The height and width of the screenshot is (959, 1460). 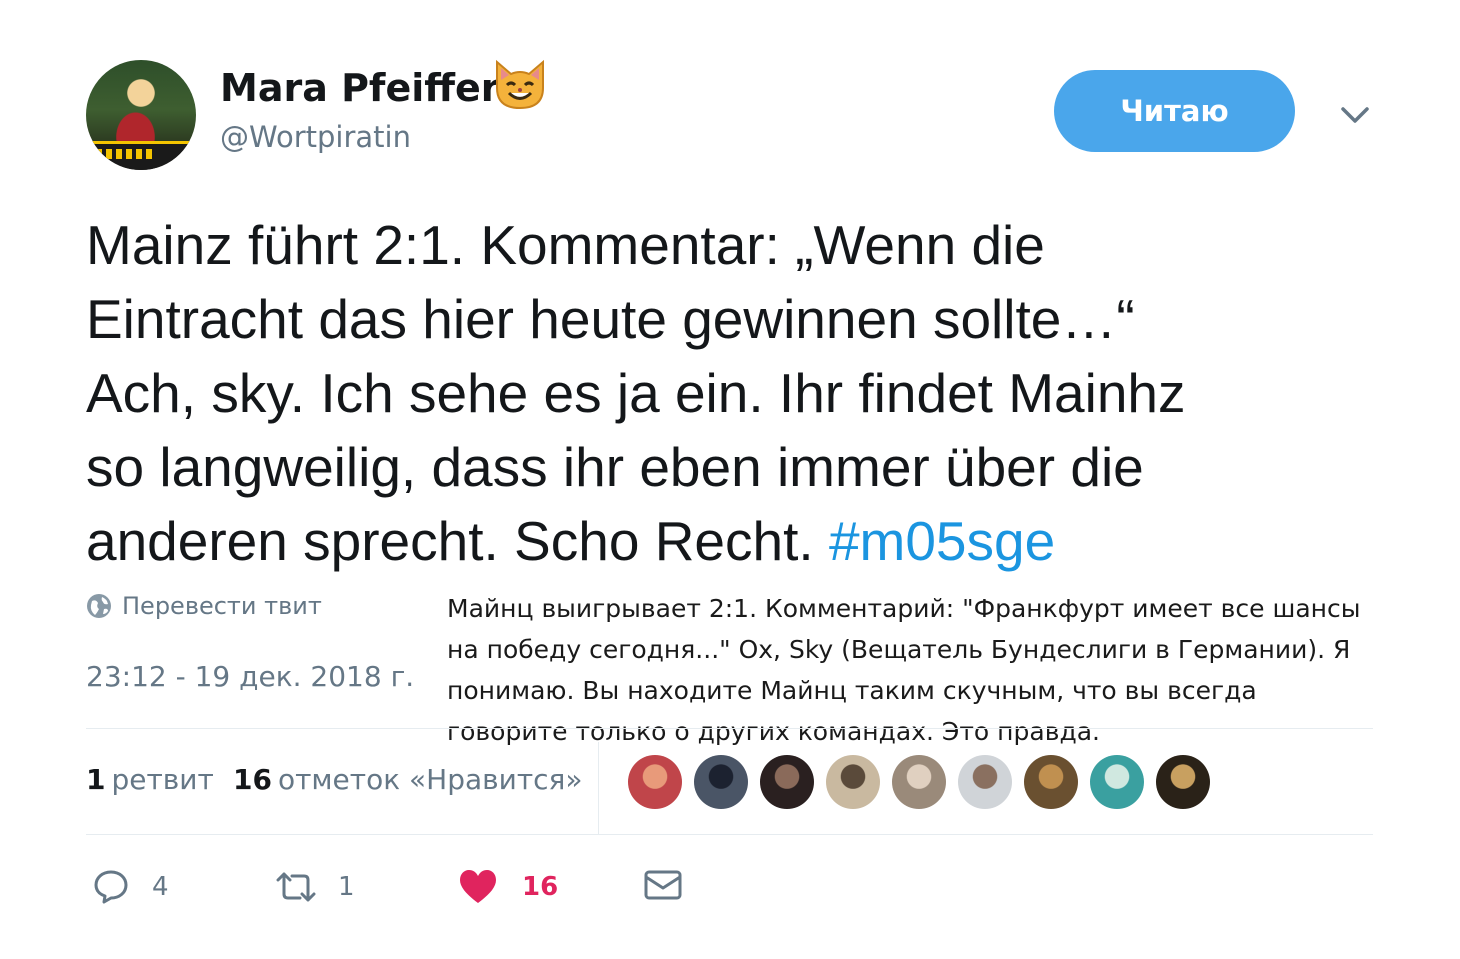 I want to click on user-avatar, so click(x=141, y=115).